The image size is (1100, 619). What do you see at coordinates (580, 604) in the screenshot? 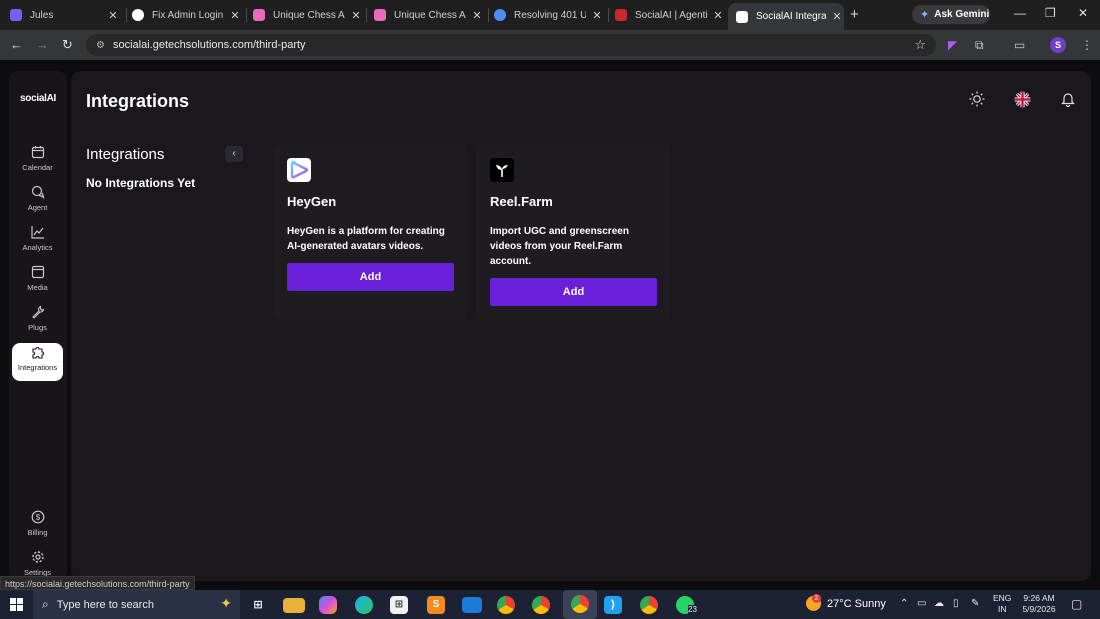
I see `chrome-active-window-icon` at bounding box center [580, 604].